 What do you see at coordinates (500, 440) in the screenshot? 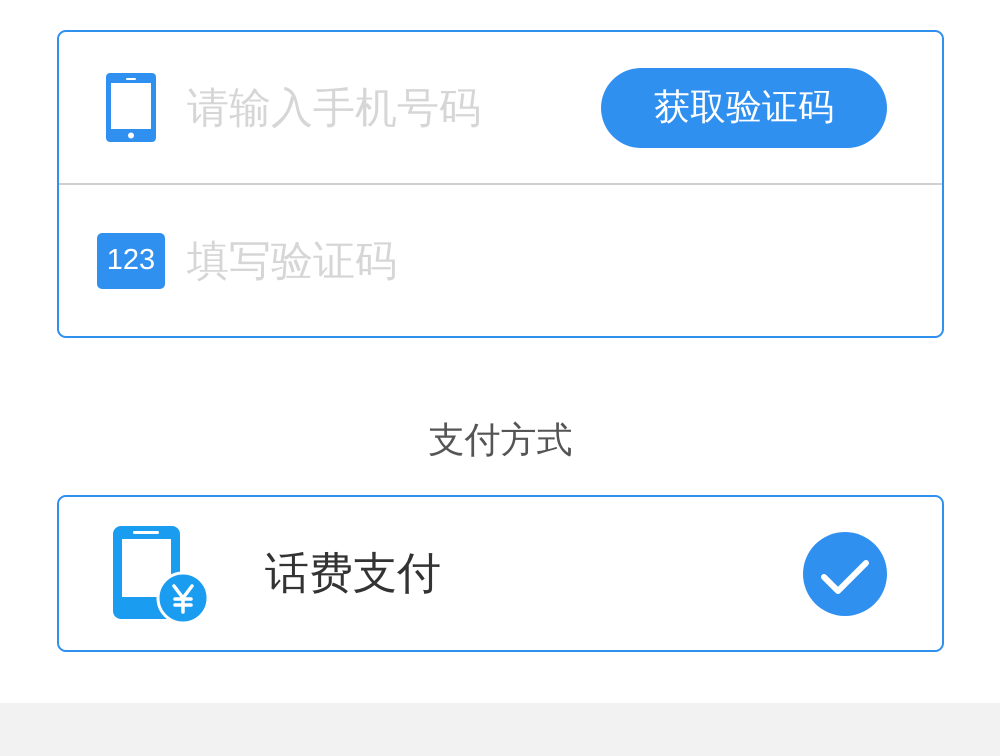
I see `section-title: 支付方式` at bounding box center [500, 440].